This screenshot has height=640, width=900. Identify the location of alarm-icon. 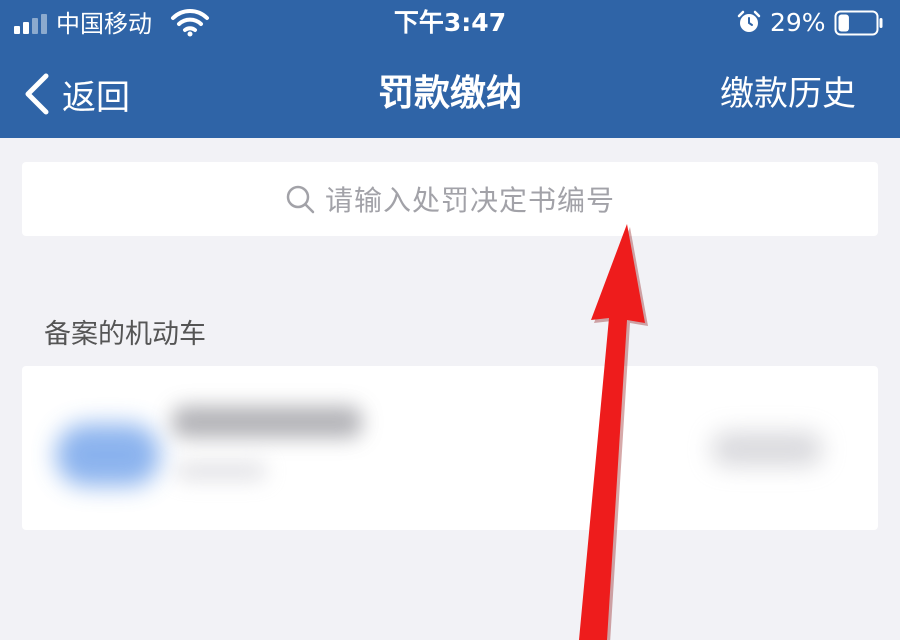
(749, 21).